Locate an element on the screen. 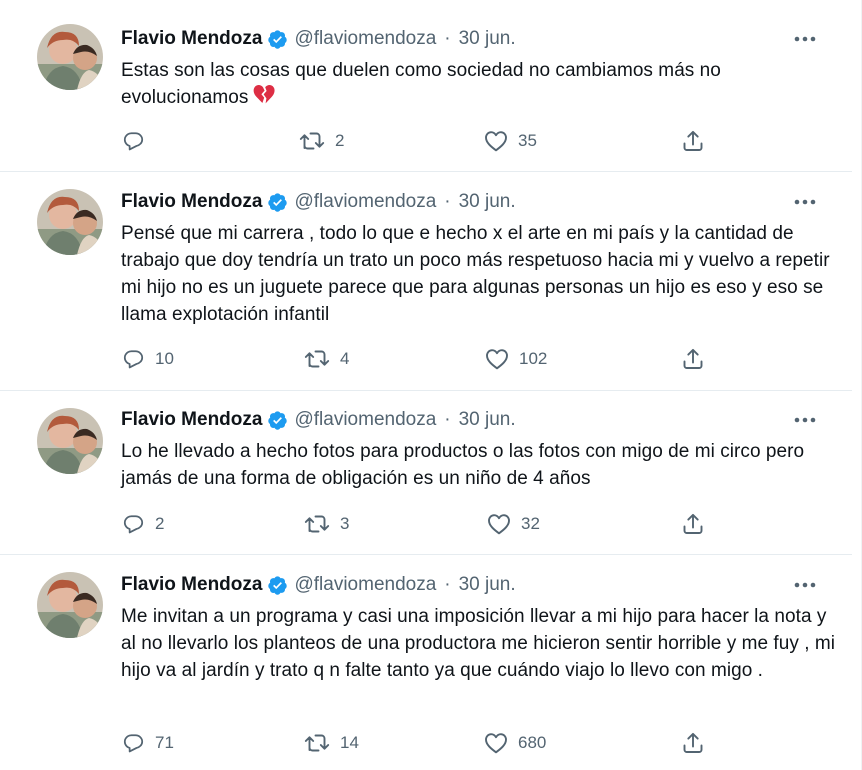 This screenshot has width=862, height=770. like-count: 32 is located at coordinates (530, 523).